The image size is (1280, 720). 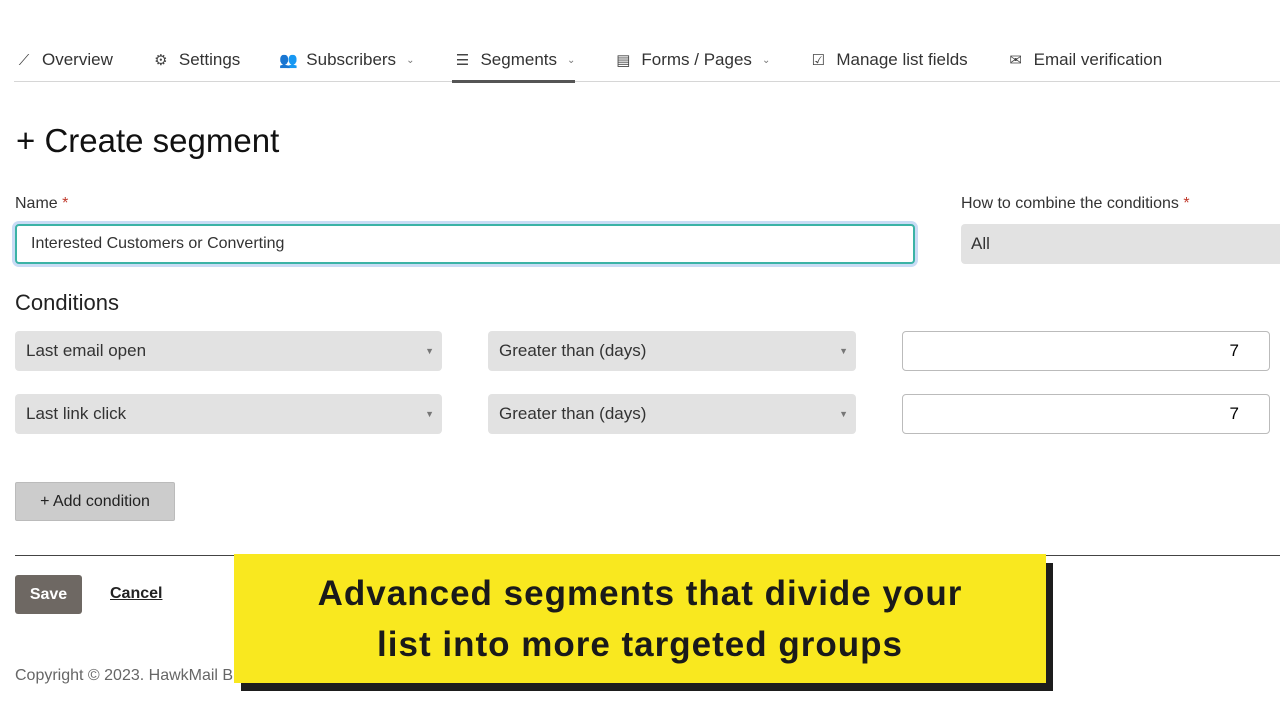 I want to click on name-input, so click(x=465, y=244).